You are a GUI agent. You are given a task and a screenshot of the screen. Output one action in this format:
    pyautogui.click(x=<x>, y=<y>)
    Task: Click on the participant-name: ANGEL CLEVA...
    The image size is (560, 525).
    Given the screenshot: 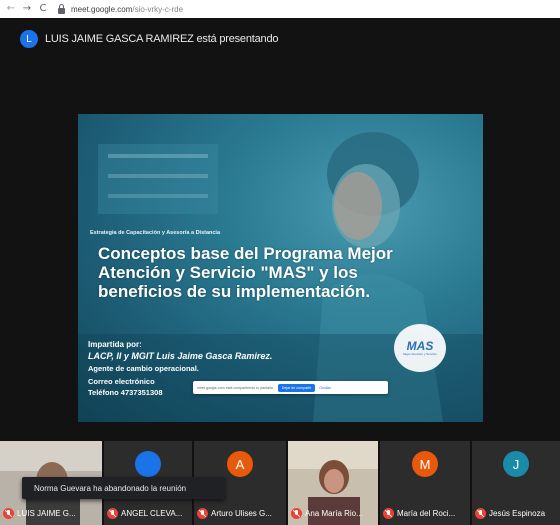 What is the action you would take?
    pyautogui.click(x=152, y=513)
    